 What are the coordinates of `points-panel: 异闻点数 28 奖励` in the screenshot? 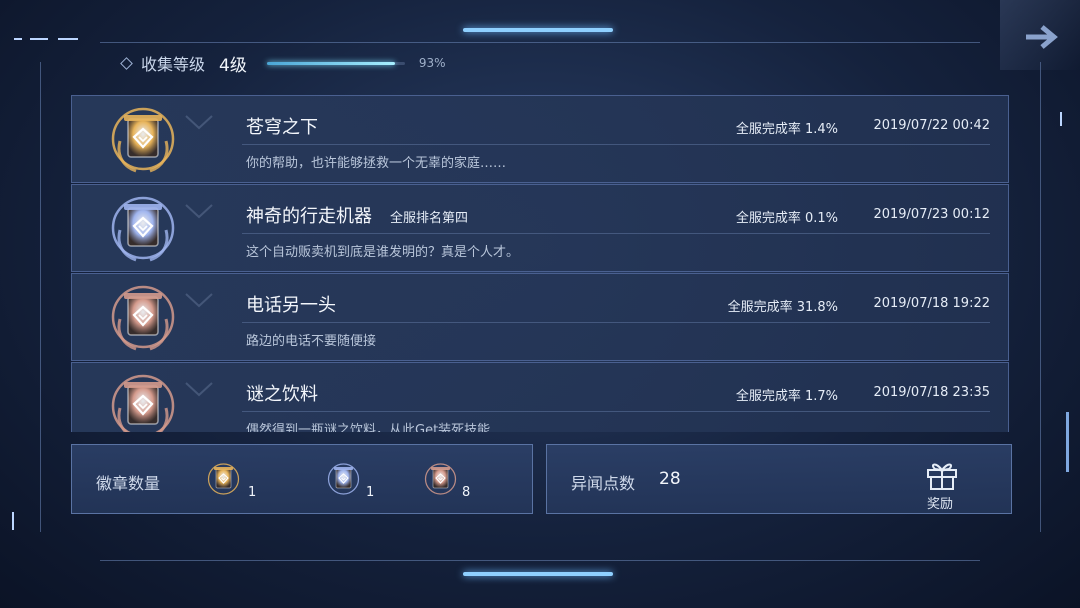 It's located at (779, 479).